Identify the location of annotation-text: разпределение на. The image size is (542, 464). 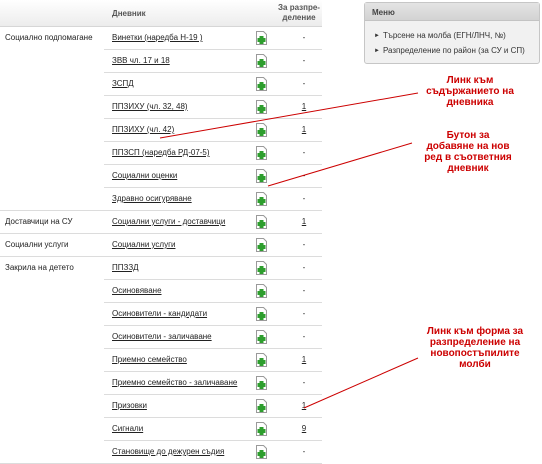
(475, 342).